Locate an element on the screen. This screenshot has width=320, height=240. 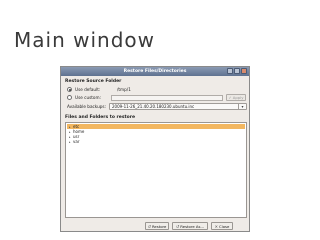
restore-source-header: Restore Source Folder is located at coordinates (93, 81).